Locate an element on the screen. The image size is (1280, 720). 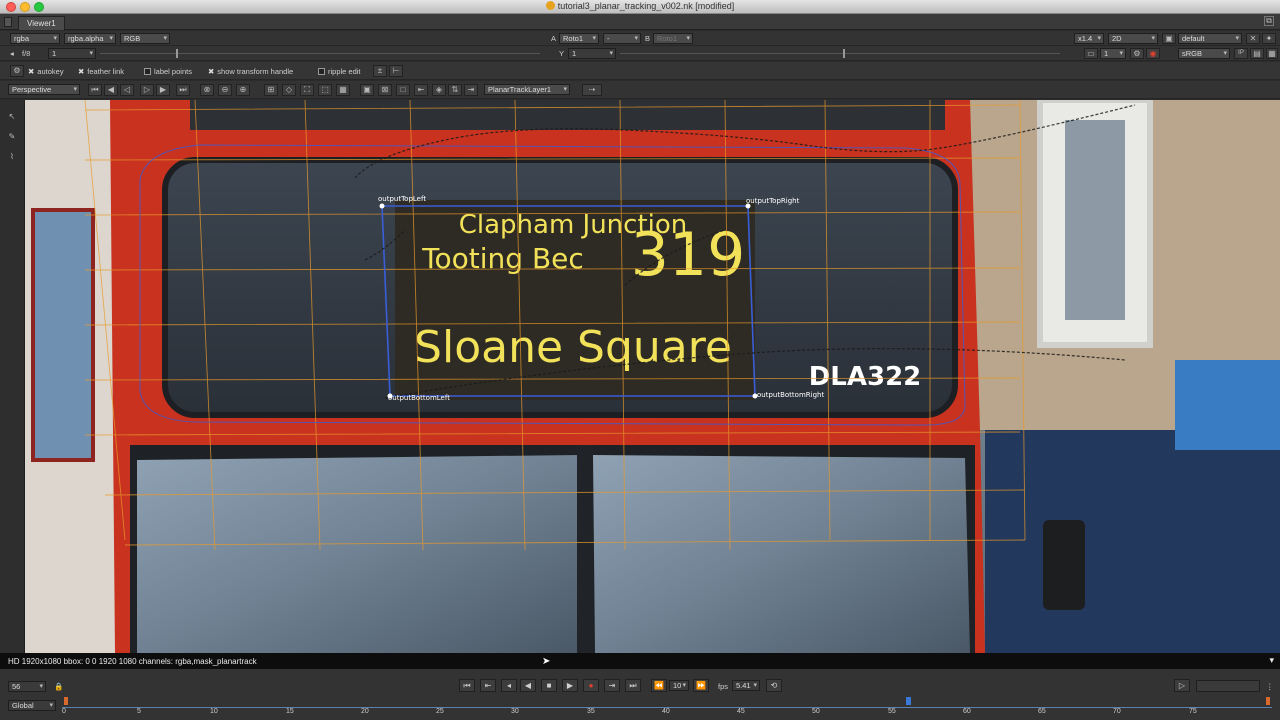
keyframe-add-icon: ⇅ is located at coordinates (455, 90).